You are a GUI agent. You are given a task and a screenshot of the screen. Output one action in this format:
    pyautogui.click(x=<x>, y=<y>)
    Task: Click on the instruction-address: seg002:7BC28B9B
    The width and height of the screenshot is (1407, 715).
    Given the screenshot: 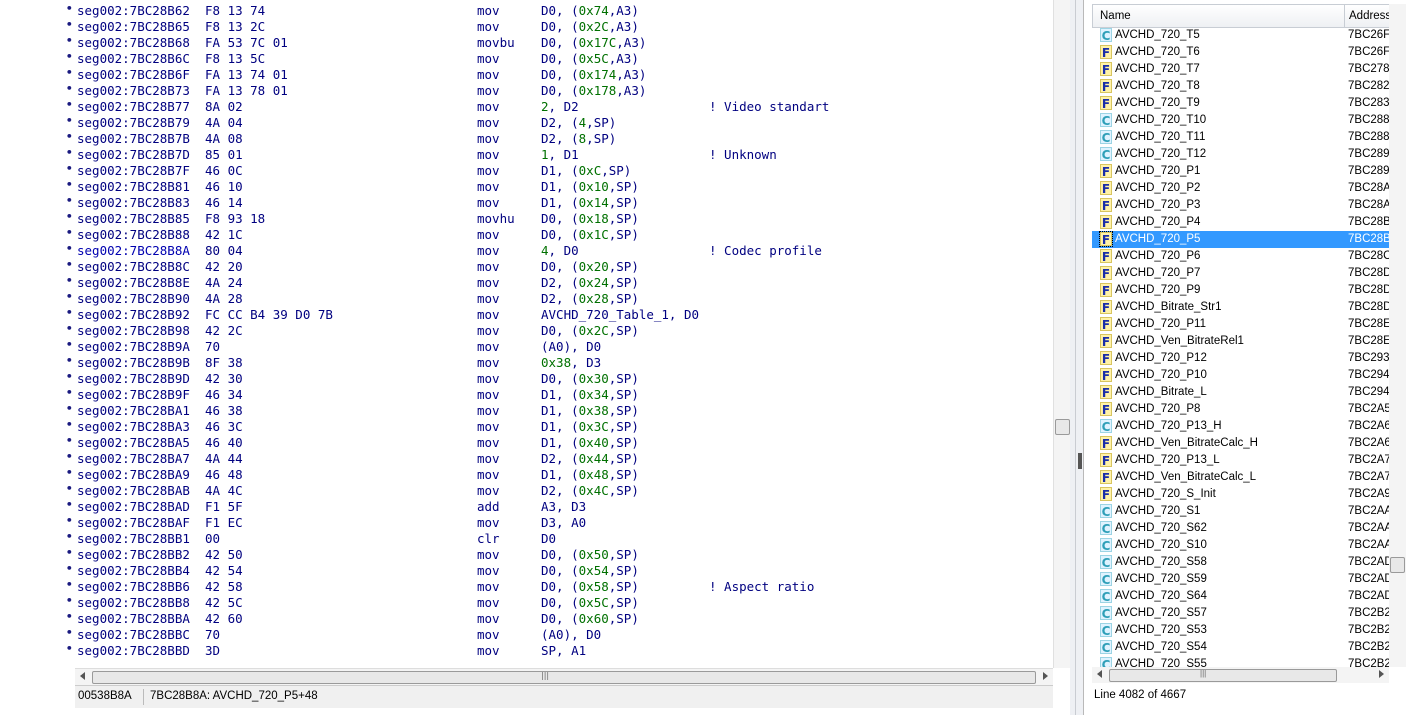 What is the action you would take?
    pyautogui.click(x=133, y=363)
    